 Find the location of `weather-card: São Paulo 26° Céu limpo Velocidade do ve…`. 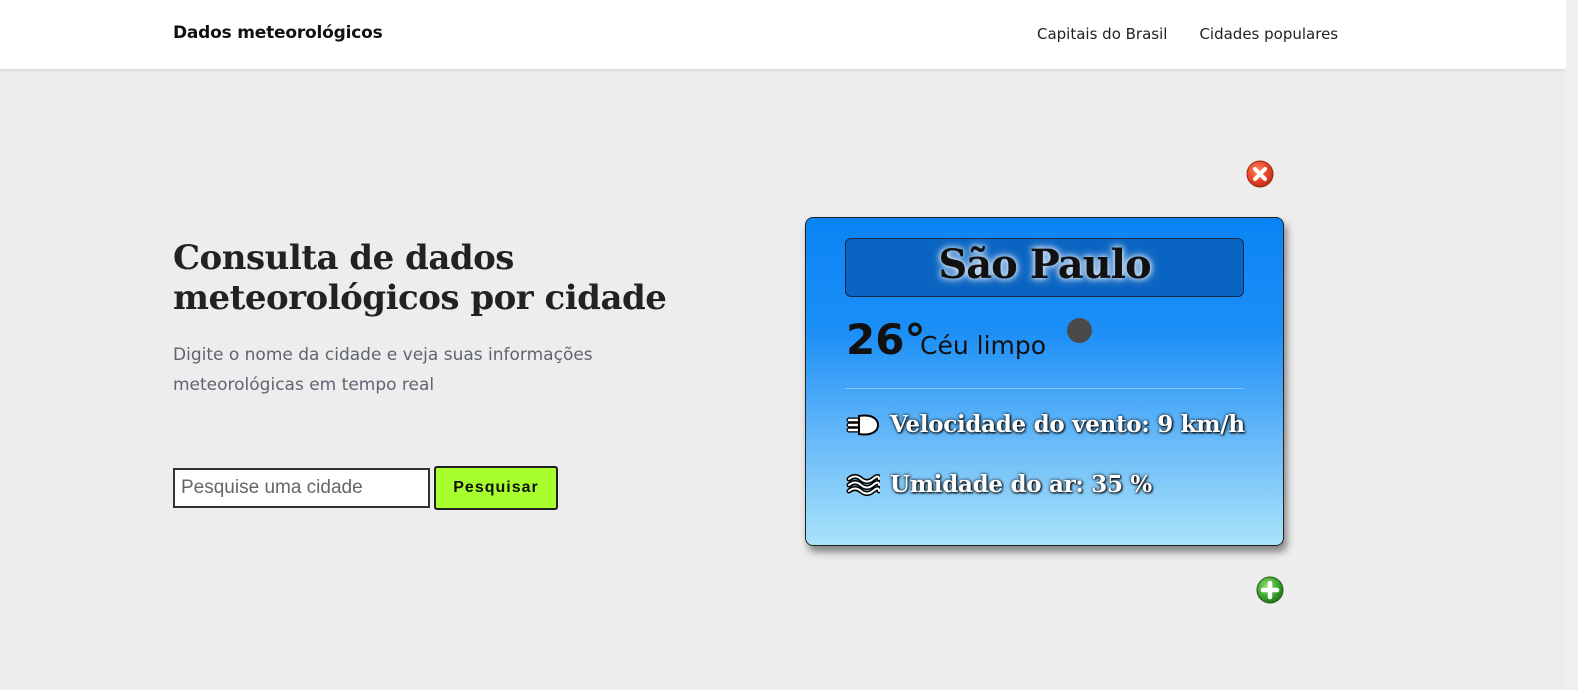

weather-card: São Paulo 26° Céu limpo Velocidade do ve… is located at coordinates (1044, 381).